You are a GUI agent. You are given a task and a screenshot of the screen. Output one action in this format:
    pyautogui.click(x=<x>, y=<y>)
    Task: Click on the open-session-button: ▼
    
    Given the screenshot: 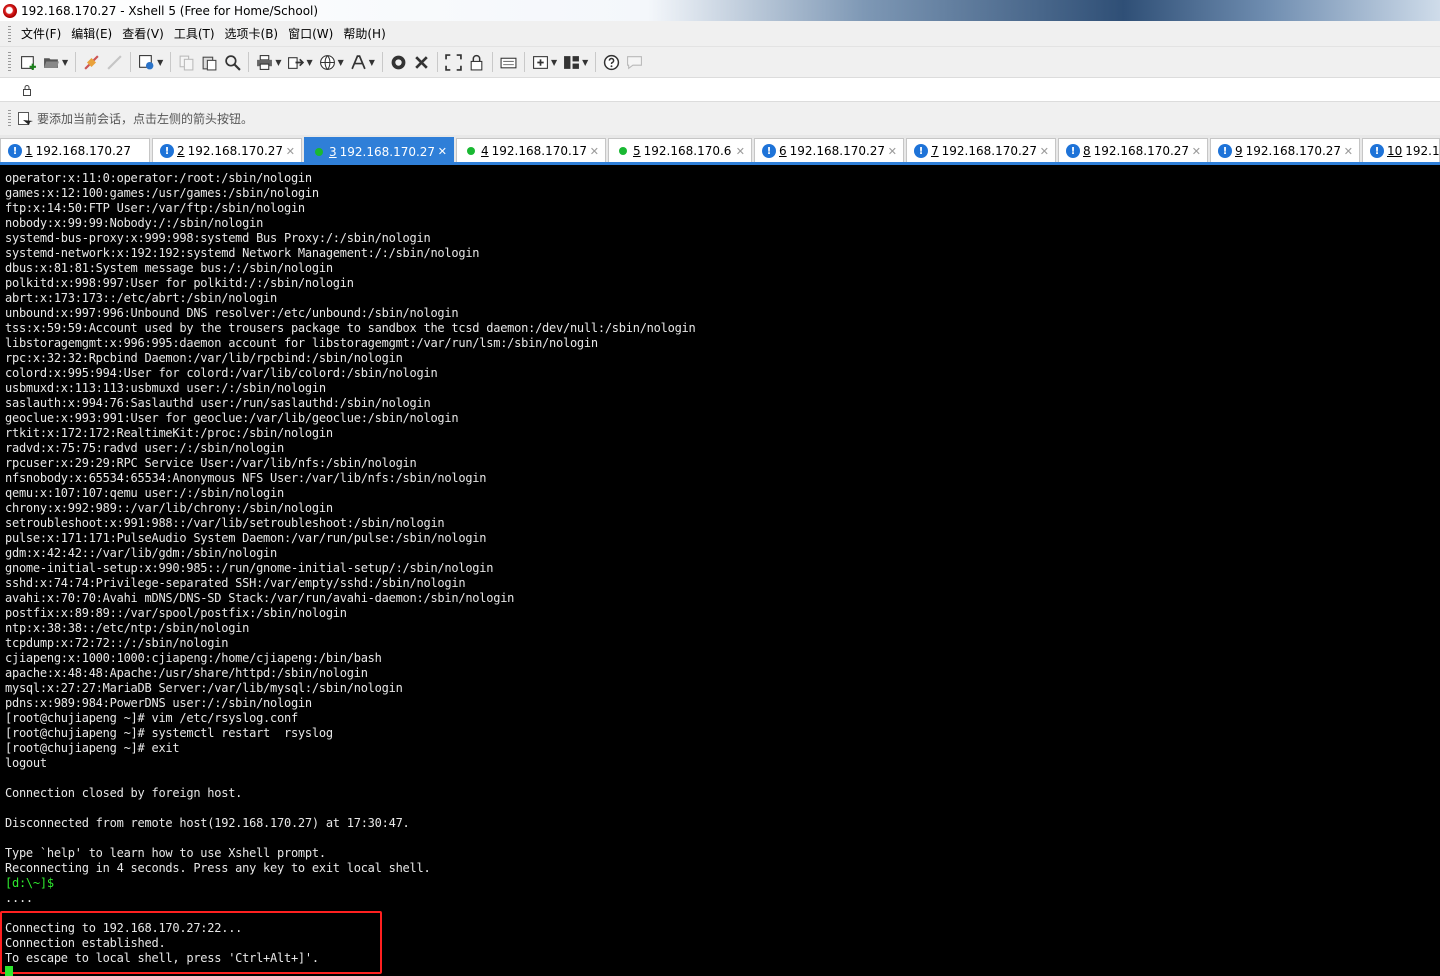 What is the action you would take?
    pyautogui.click(x=55, y=62)
    